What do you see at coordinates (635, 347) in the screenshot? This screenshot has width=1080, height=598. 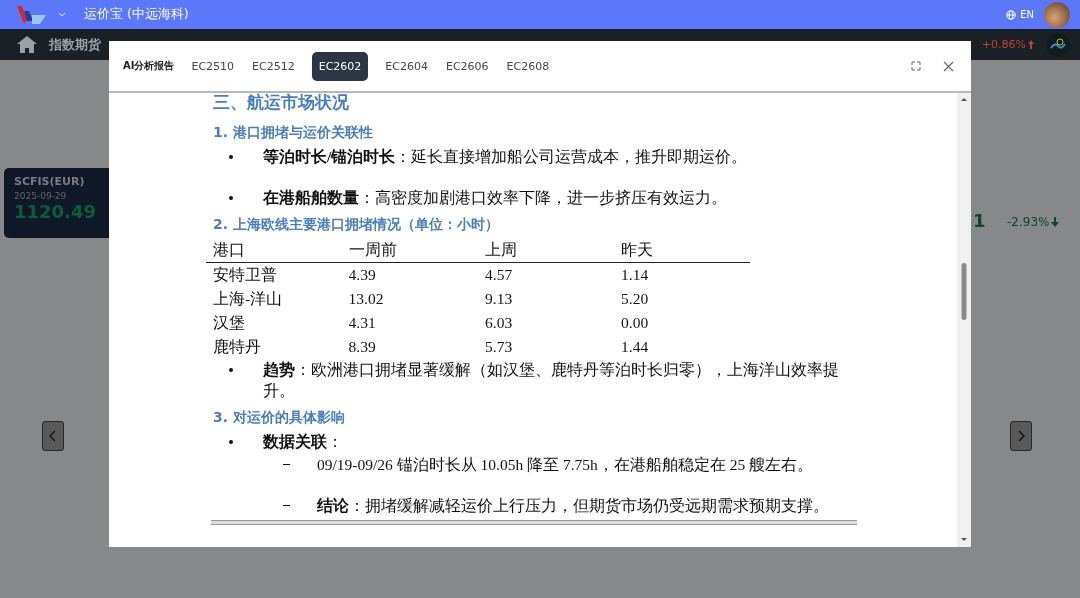 I see `table-cell-text: 1.44` at bounding box center [635, 347].